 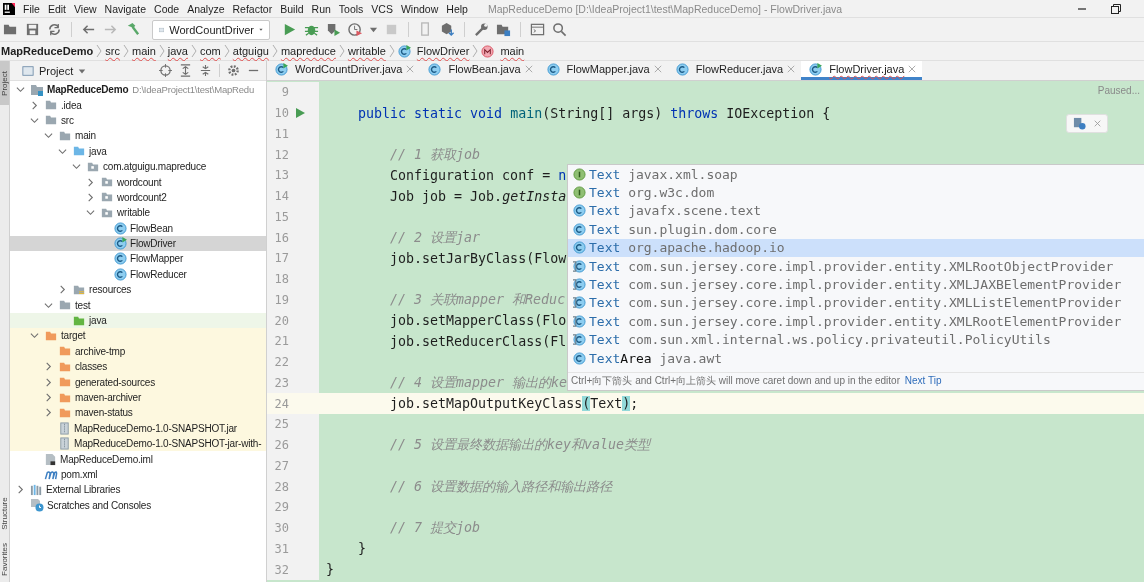 I want to click on restore-icon, so click(x=1116, y=8).